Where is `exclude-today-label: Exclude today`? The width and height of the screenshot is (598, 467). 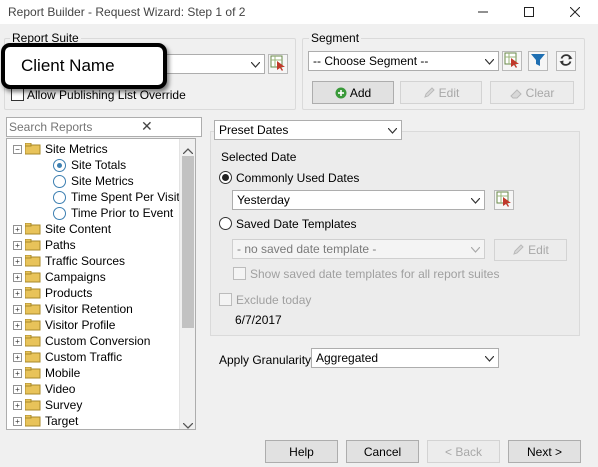 exclude-today-label: Exclude today is located at coordinates (274, 300).